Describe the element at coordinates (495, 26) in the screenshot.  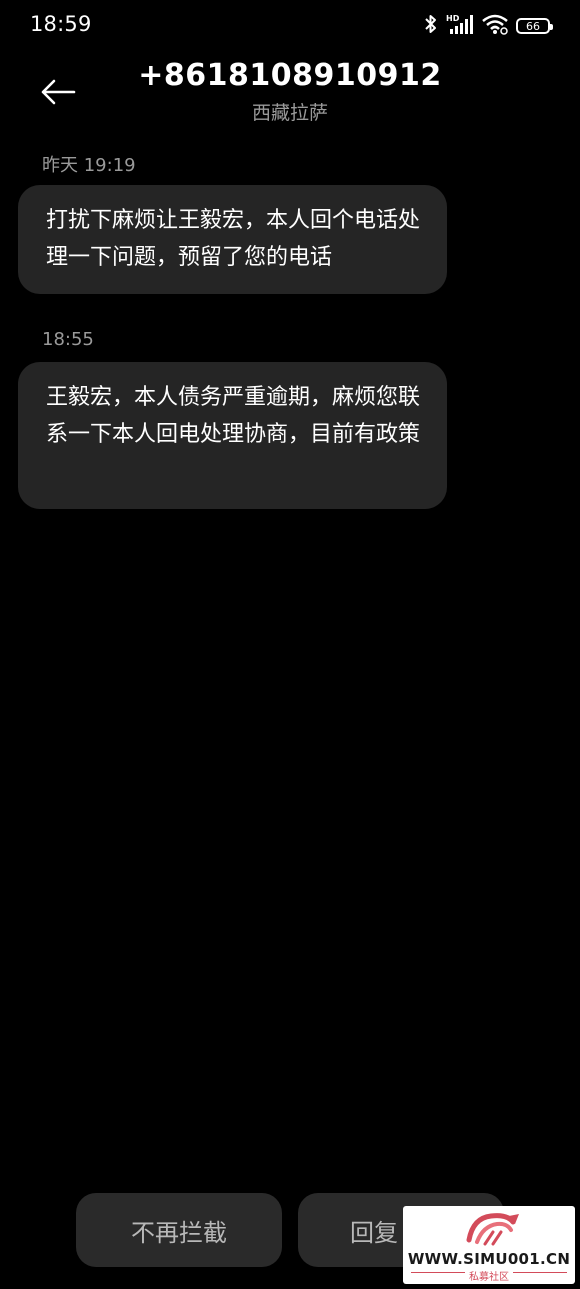
I see `wifi-icon` at that location.